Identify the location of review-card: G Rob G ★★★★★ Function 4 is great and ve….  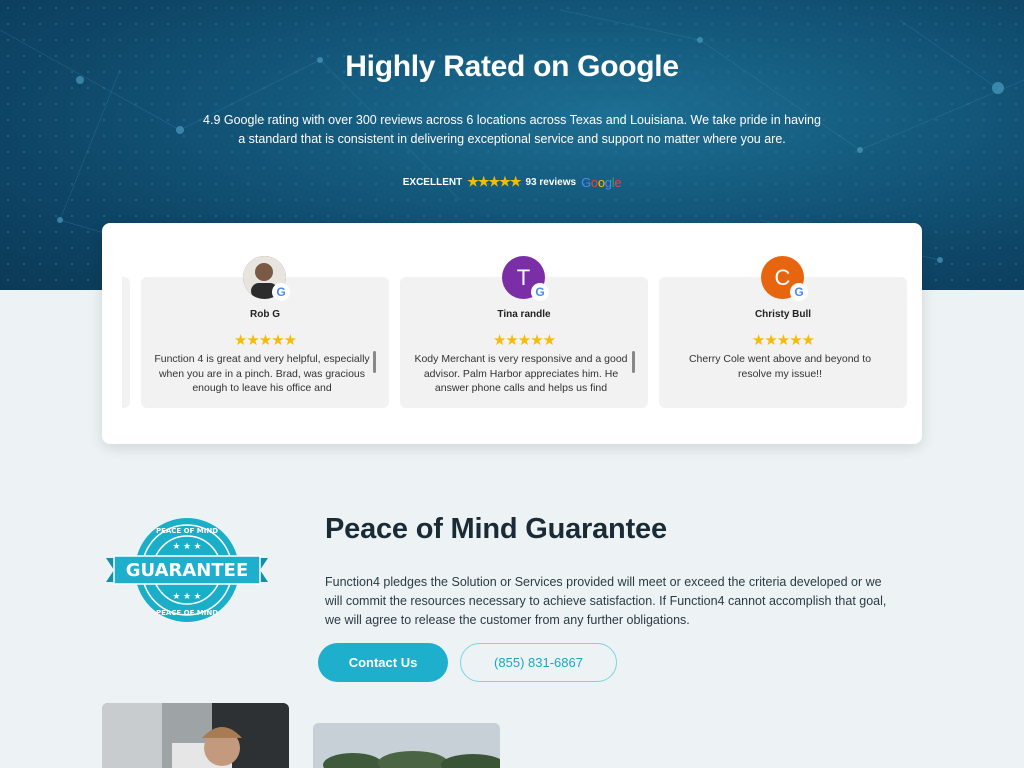
(265, 332).